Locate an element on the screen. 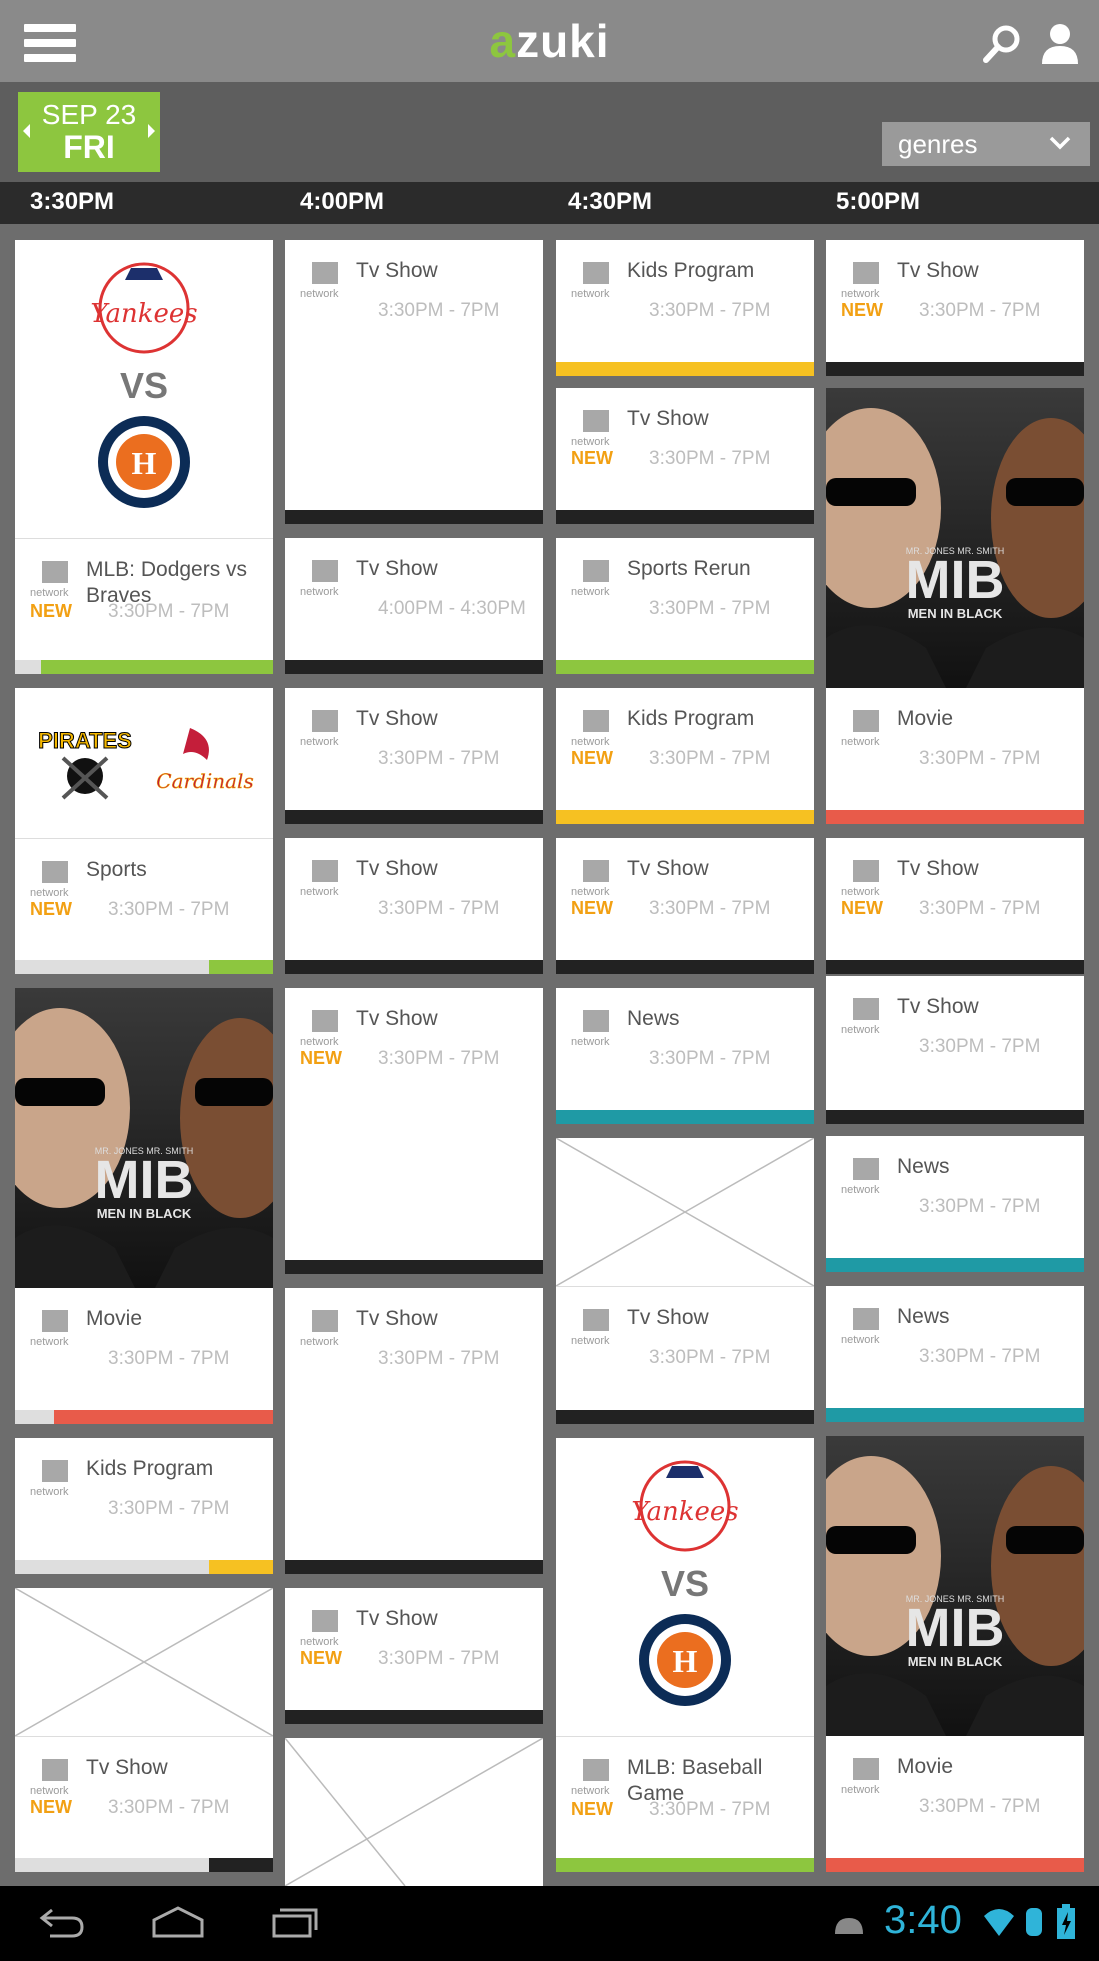 The height and width of the screenshot is (1961, 1099). home-button-icon is located at coordinates (178, 1922).